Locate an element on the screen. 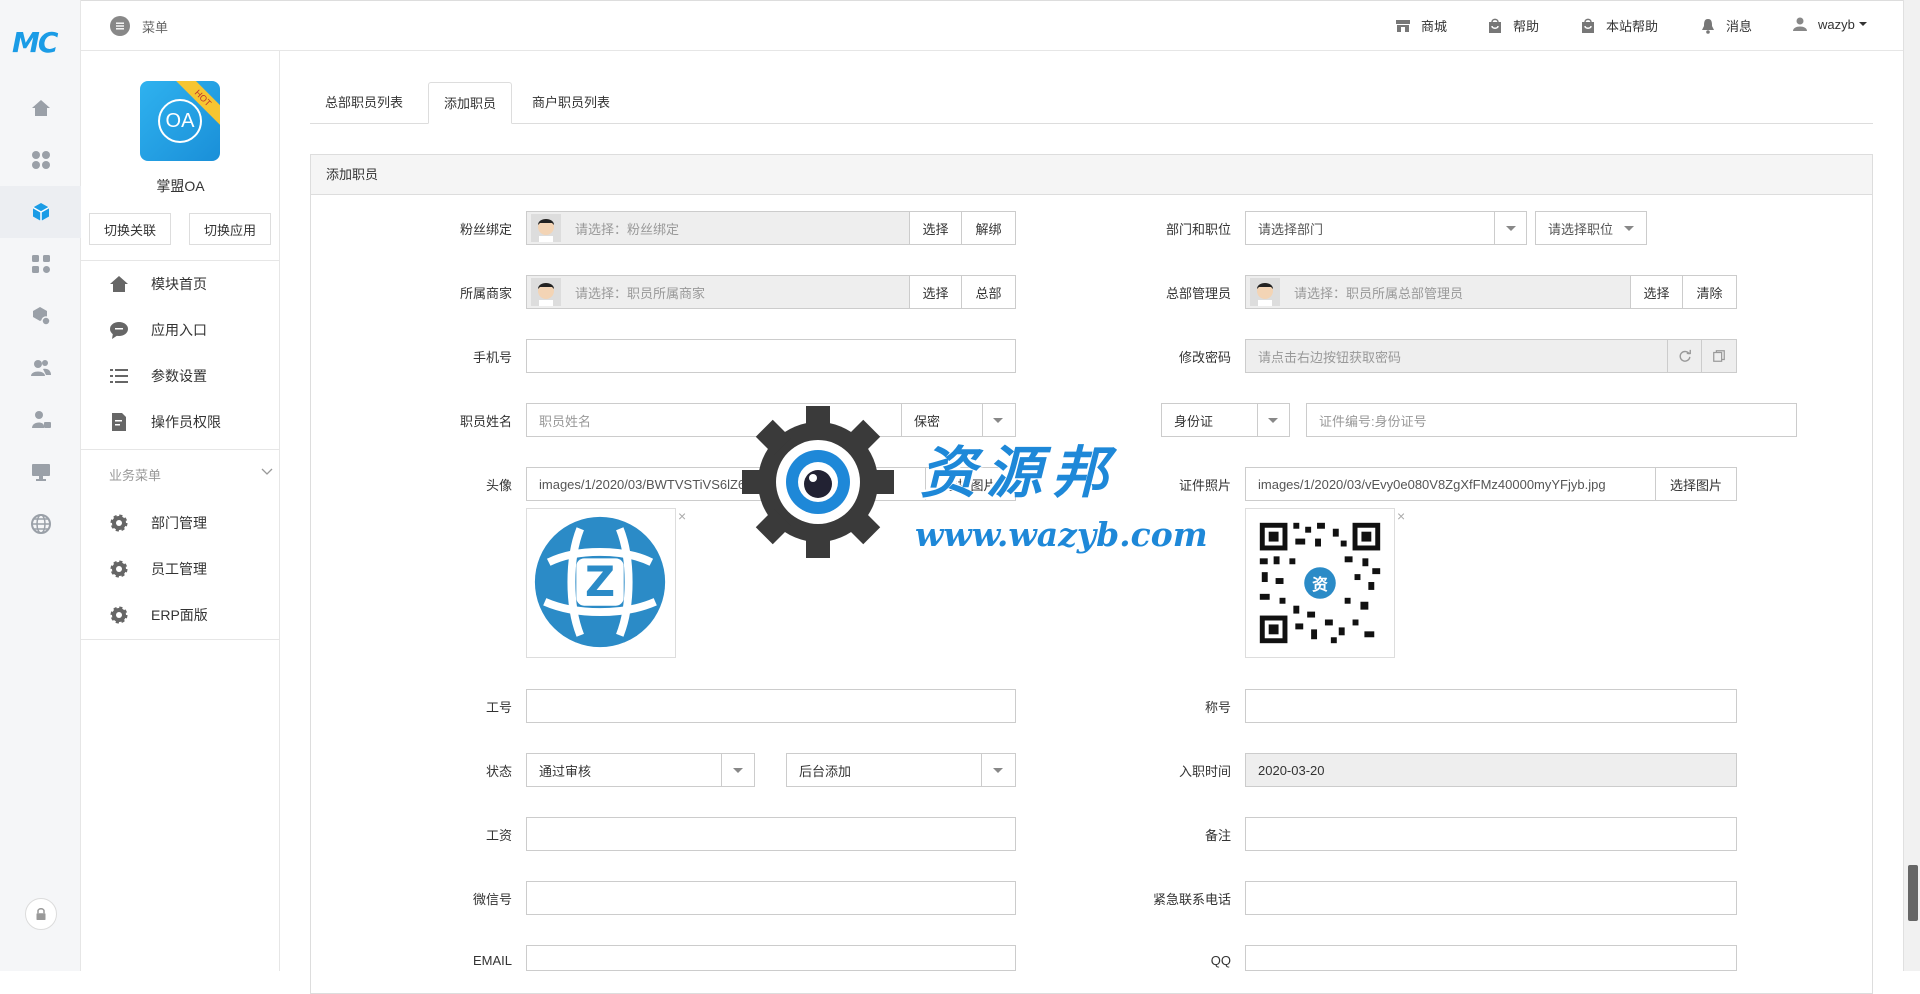  apps-icon is located at coordinates (40, 264).